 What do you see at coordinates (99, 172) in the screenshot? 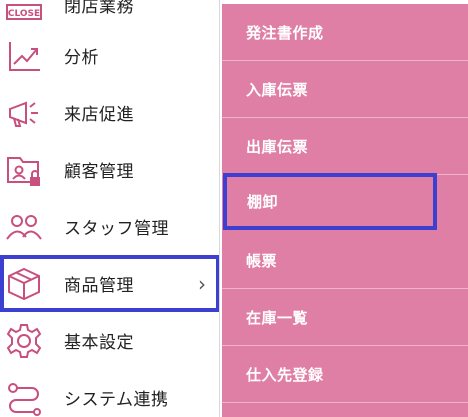
I see `sidebar-item-label: 顧客管理` at bounding box center [99, 172].